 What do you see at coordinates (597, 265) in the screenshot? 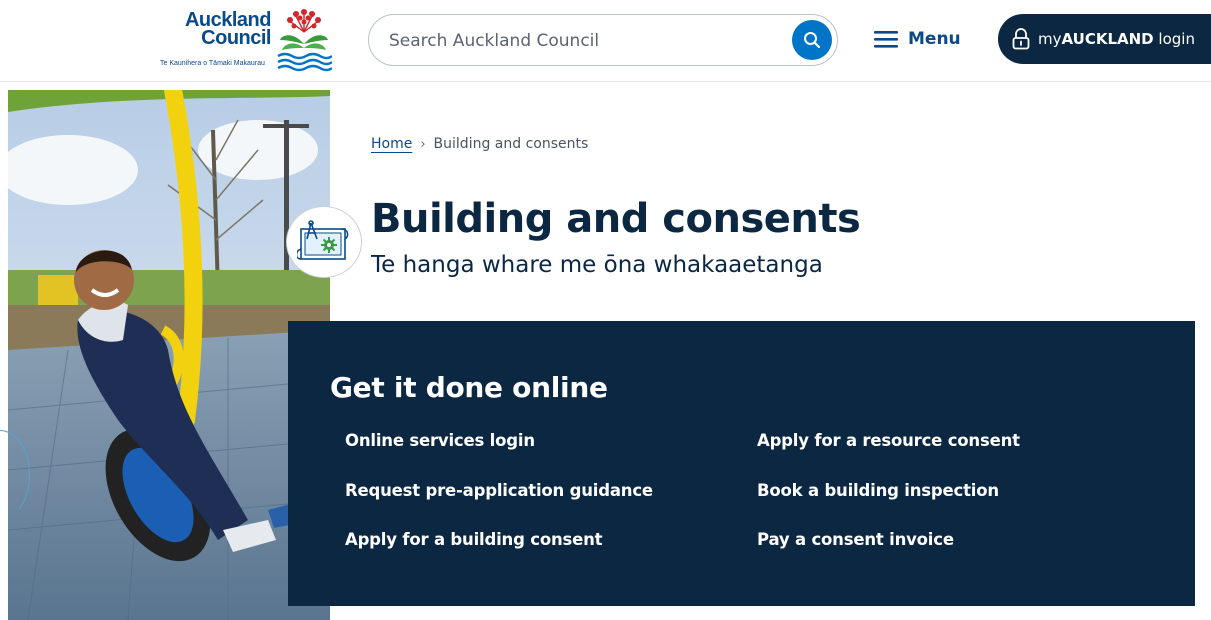
I see `page-subtitle: Te hanga whare me ōna whakaaetanga` at bounding box center [597, 265].